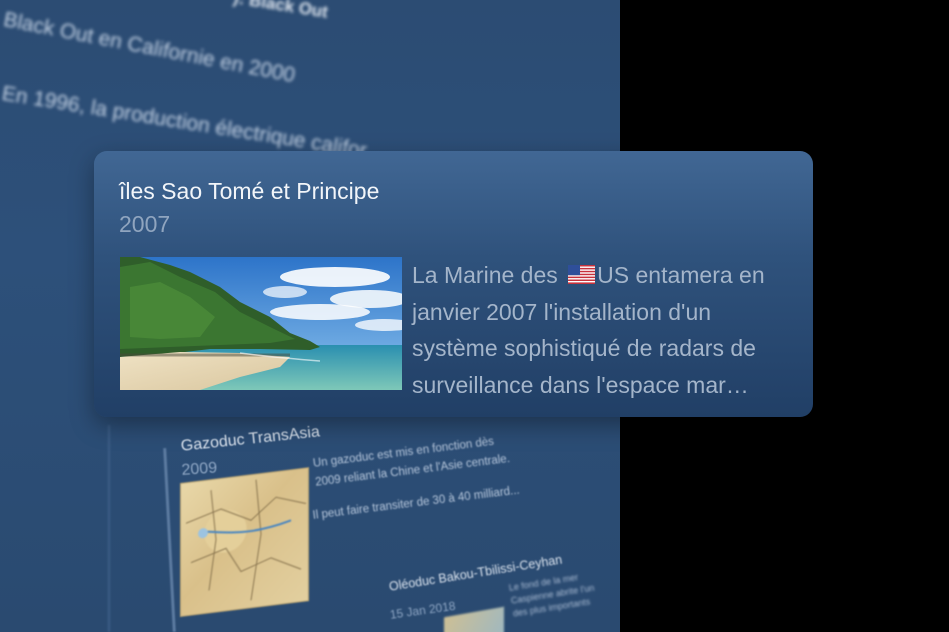 The image size is (949, 632). Describe the element at coordinates (199, 469) in the screenshot. I see `gazoduc-year: 2009` at that location.